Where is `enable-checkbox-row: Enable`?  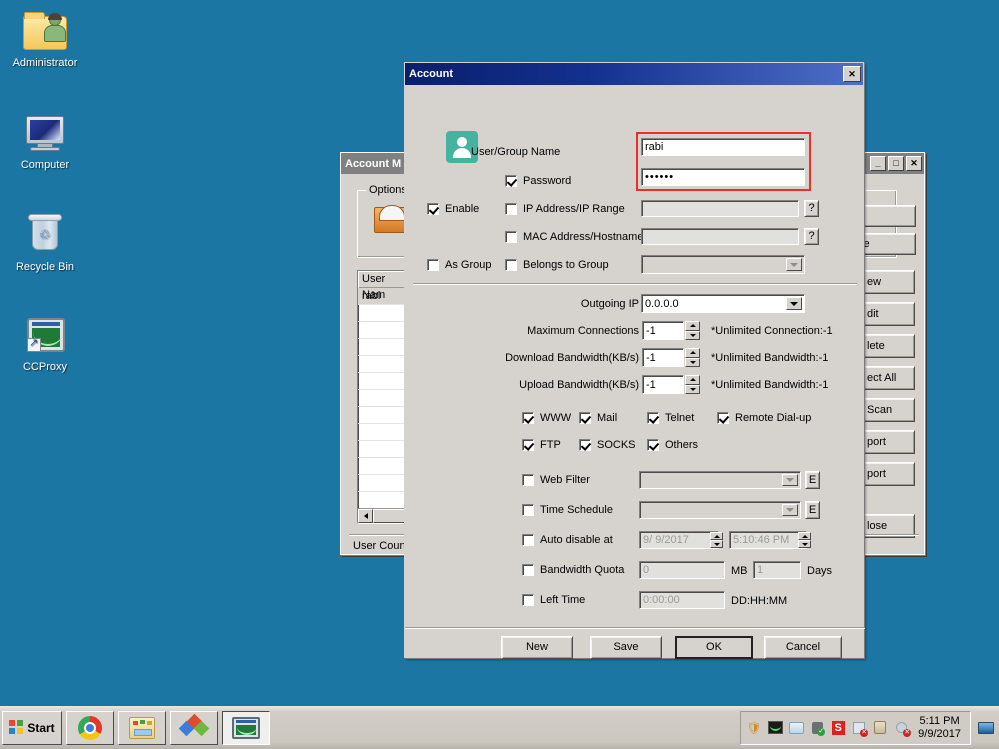
enable-checkbox-row: Enable is located at coordinates (453, 209).